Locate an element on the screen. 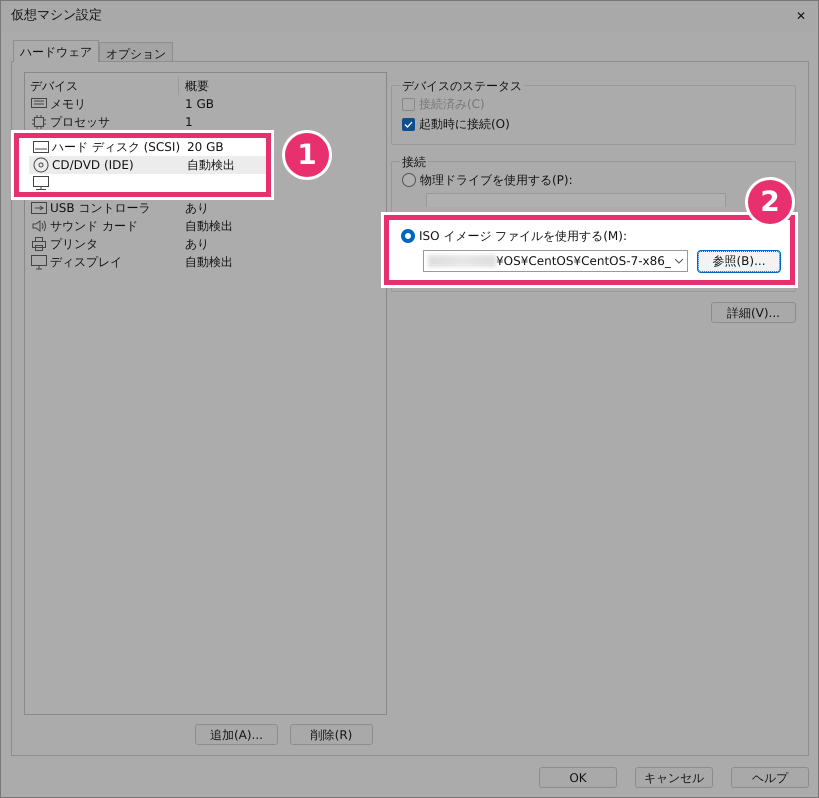 This screenshot has width=819, height=798. dialog-button: 削除(R) is located at coordinates (331, 734).